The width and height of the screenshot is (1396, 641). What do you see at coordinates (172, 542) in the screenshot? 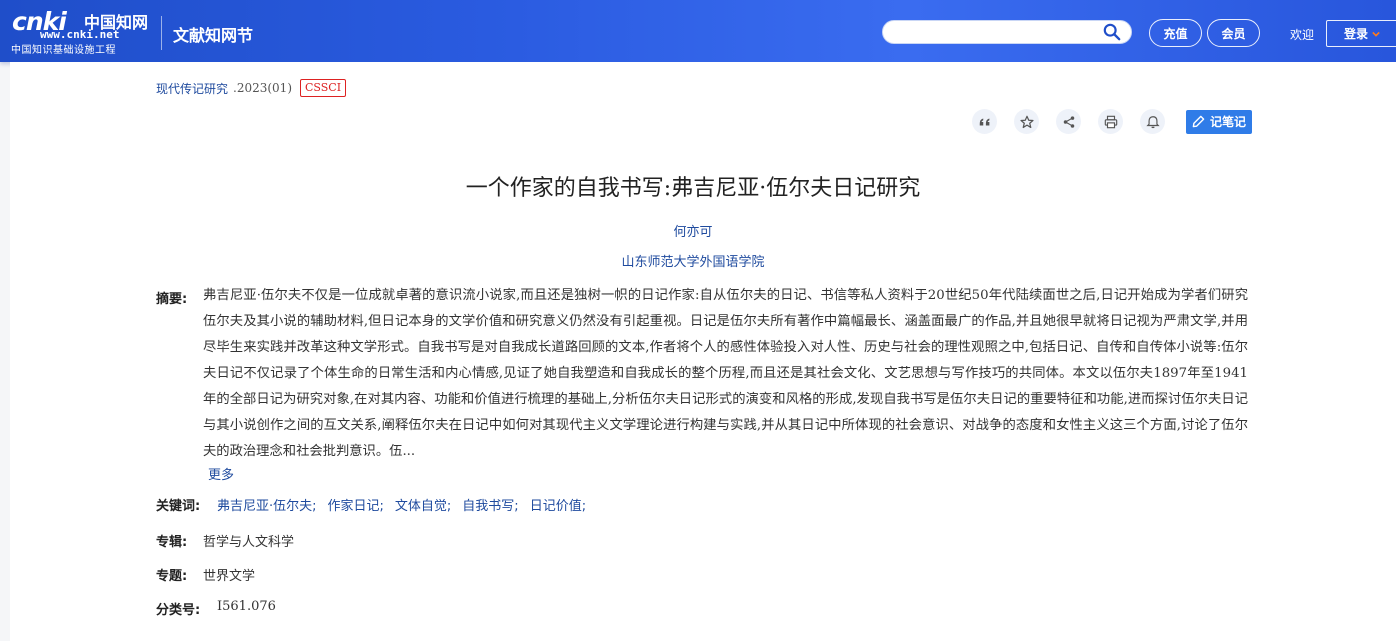
I see `album-label: 专辑:` at bounding box center [172, 542].